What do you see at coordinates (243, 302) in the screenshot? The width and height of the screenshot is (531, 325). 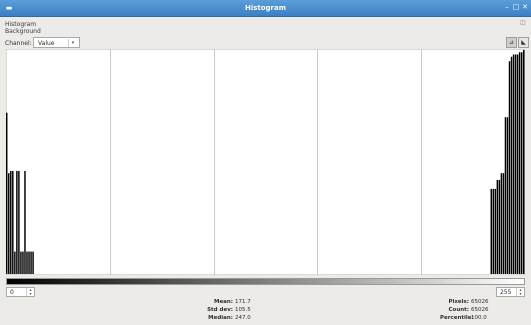 I see `stat-value: 171.7` at bounding box center [243, 302].